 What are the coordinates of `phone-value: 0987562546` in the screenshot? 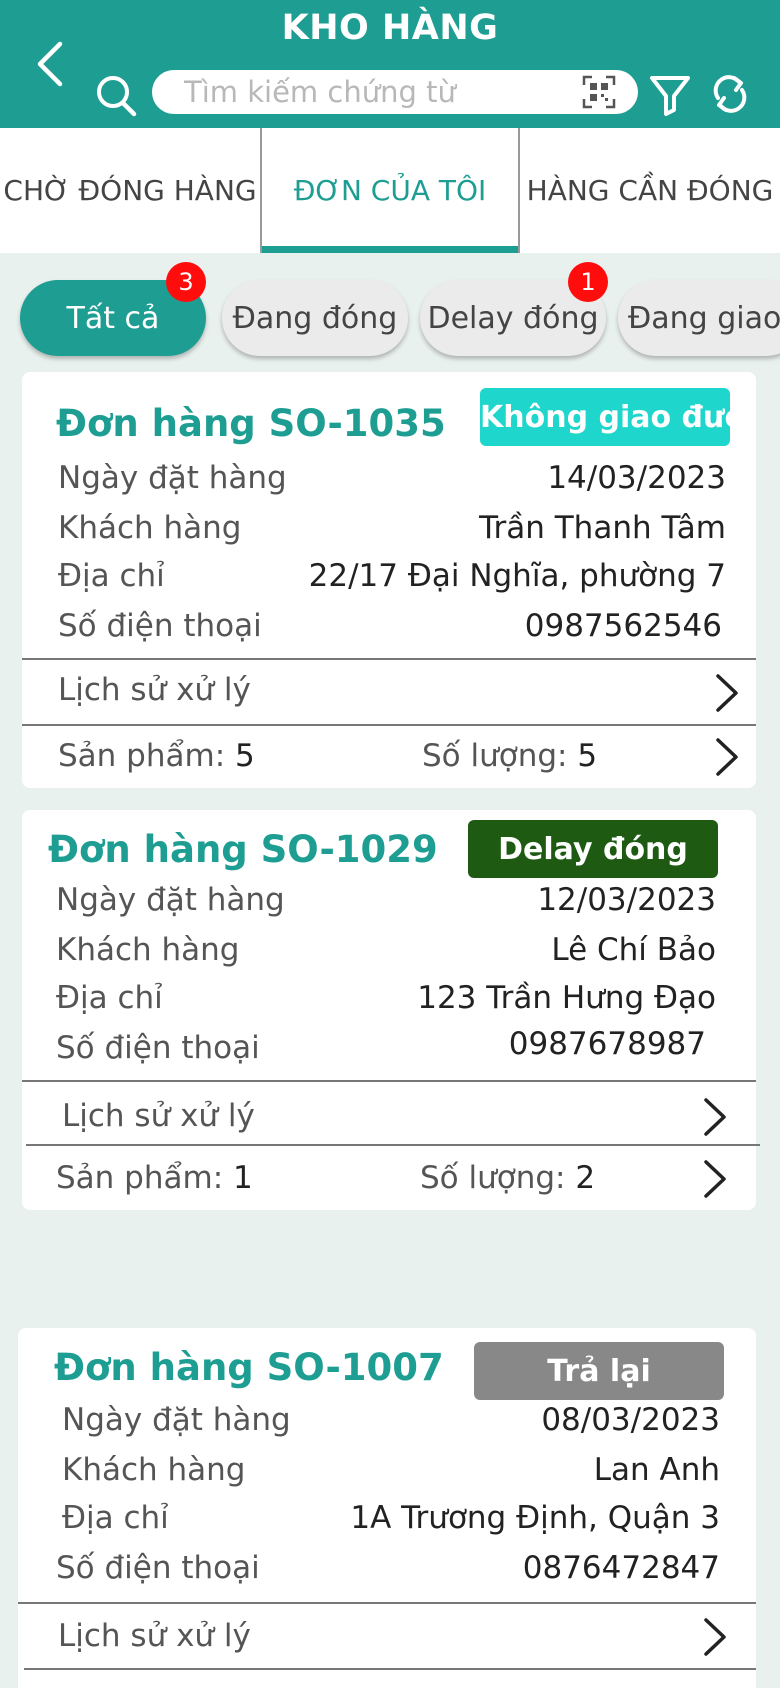 It's located at (623, 626).